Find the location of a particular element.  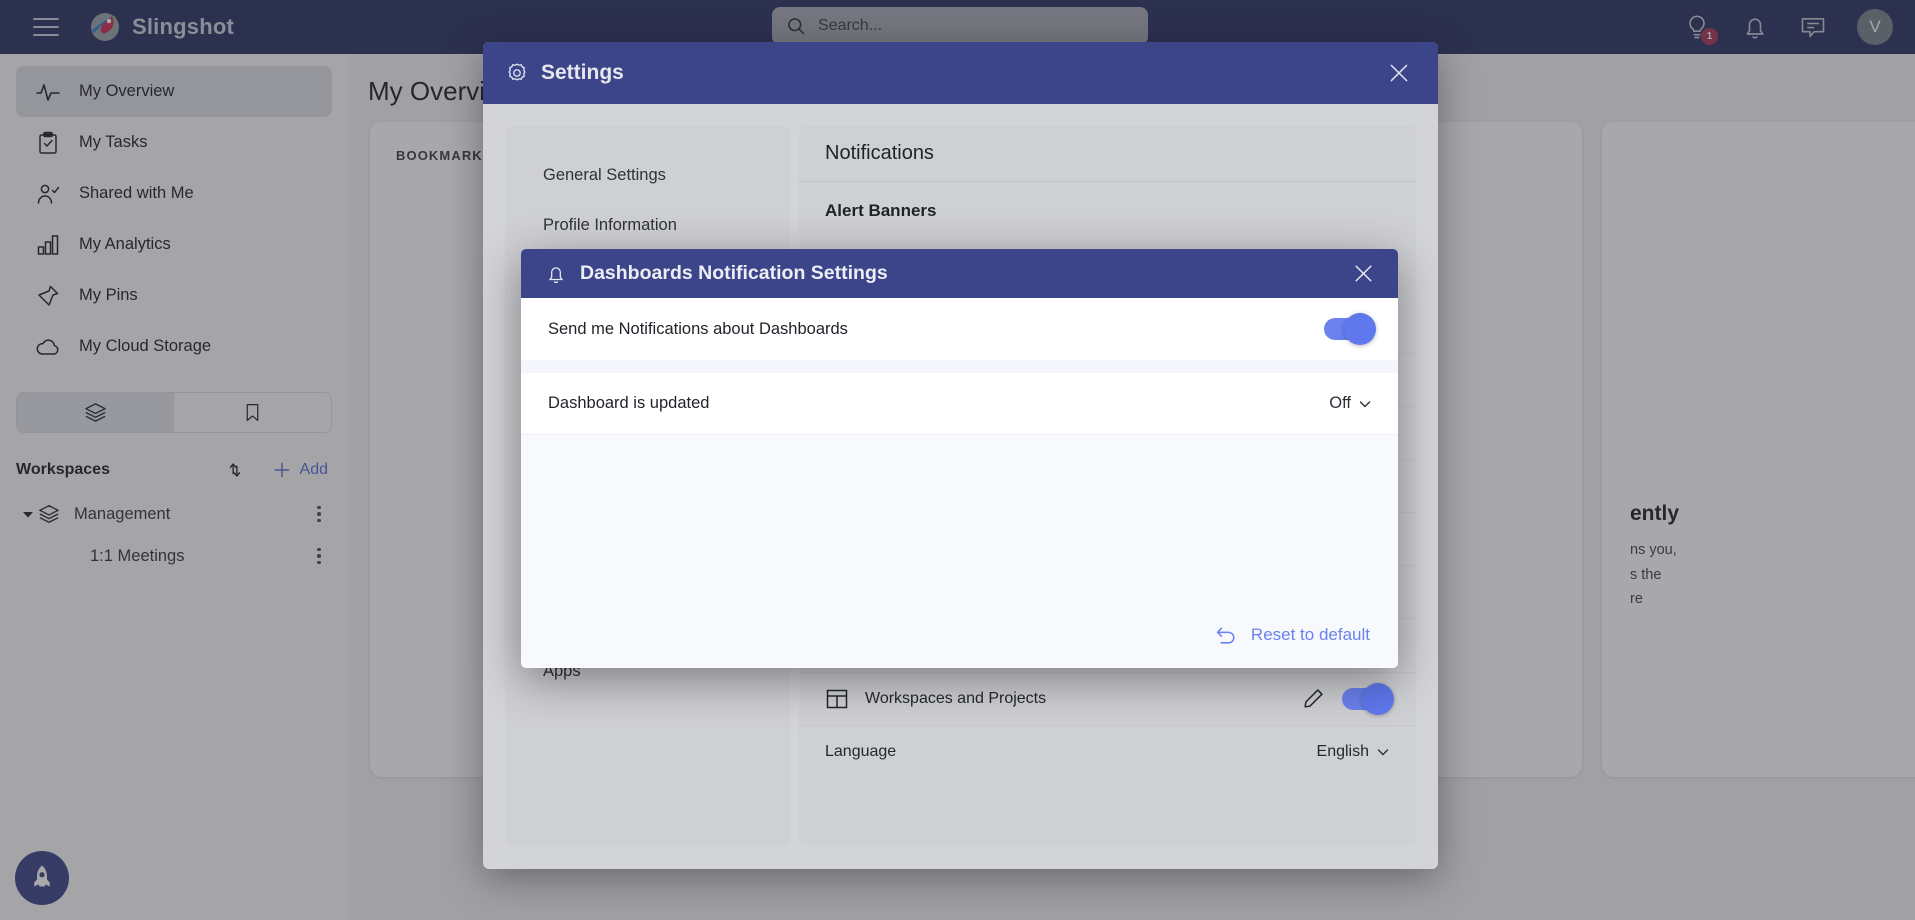

language-value: English is located at coordinates (1342, 751).